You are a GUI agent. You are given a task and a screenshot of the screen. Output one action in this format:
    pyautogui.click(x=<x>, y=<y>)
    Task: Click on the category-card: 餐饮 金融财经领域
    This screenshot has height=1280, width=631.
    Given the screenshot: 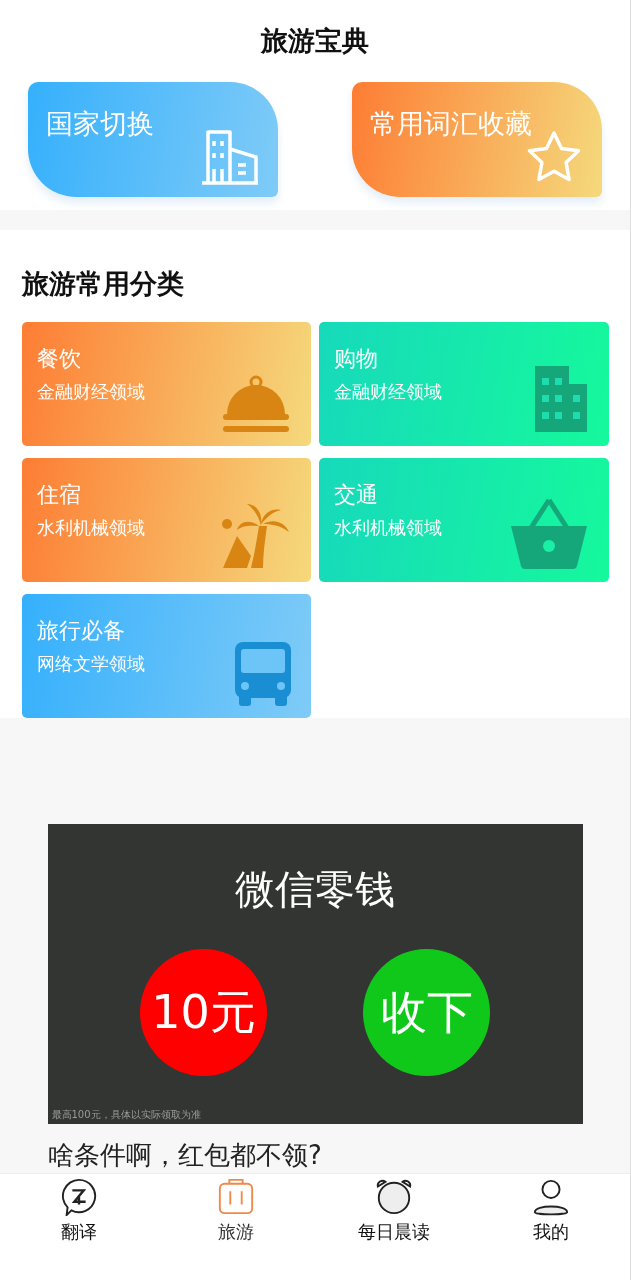 What is the action you would take?
    pyautogui.click(x=166, y=384)
    